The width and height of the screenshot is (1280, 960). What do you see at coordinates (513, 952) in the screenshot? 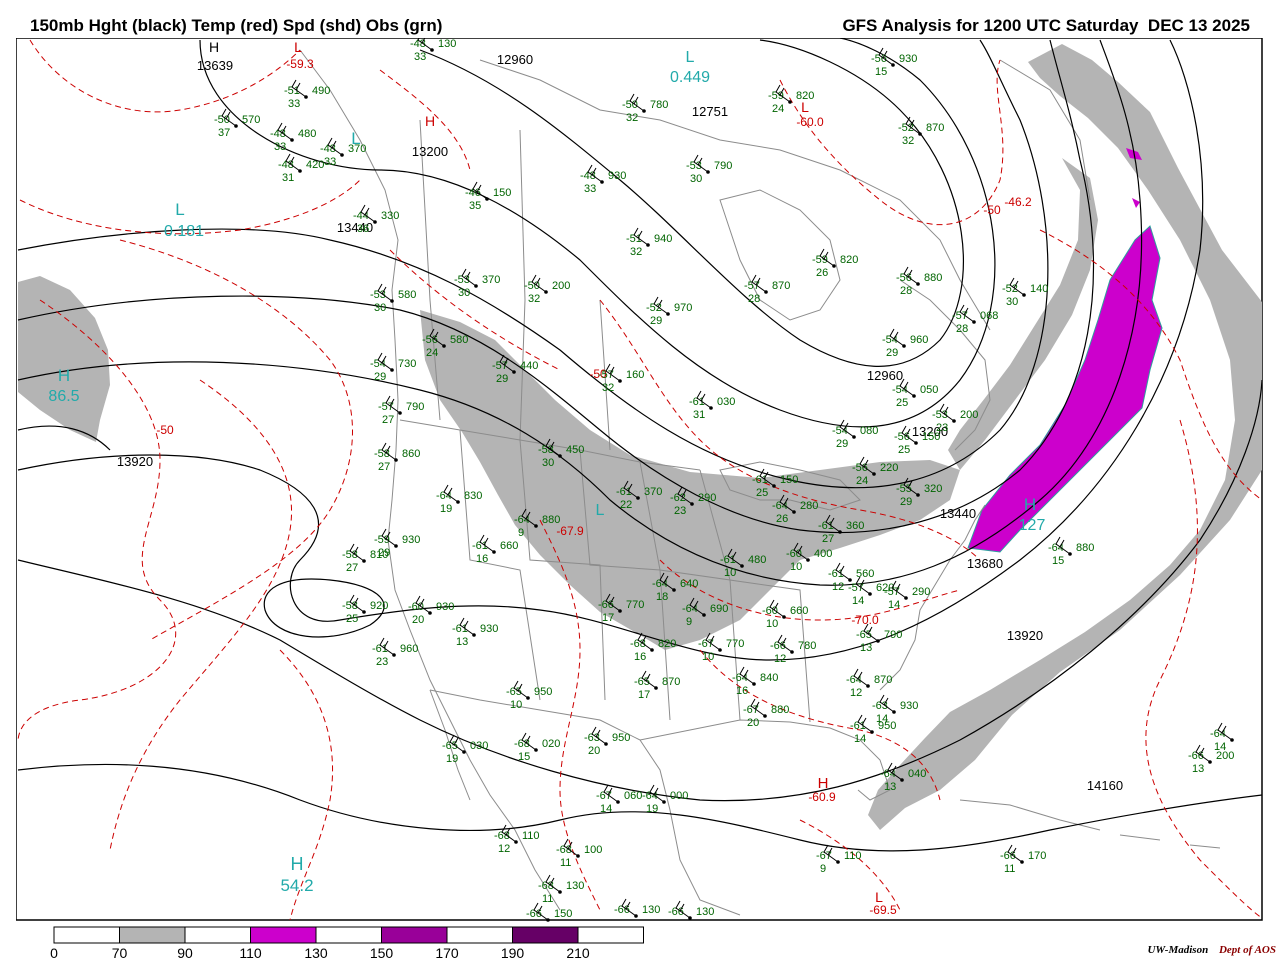
I see `colorbar-tick-label: 190` at bounding box center [513, 952].